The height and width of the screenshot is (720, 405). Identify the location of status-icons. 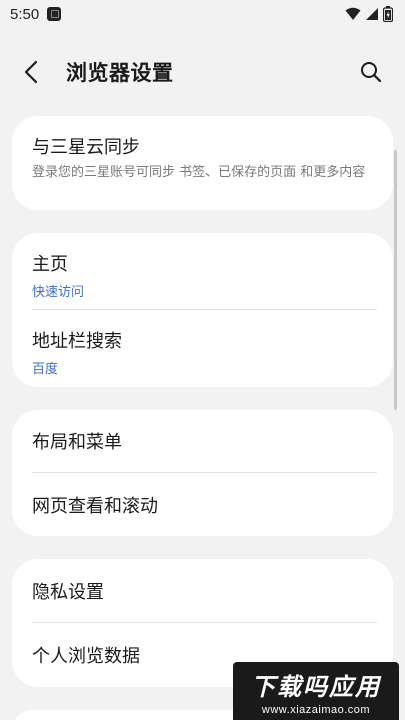
(369, 14).